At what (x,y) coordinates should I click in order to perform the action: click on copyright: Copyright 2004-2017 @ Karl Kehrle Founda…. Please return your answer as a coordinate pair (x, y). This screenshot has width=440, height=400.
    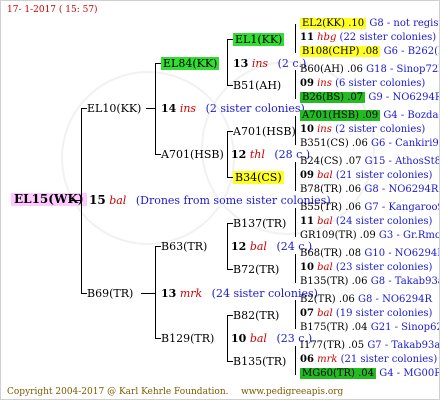
    Looking at the image, I should click on (118, 392).